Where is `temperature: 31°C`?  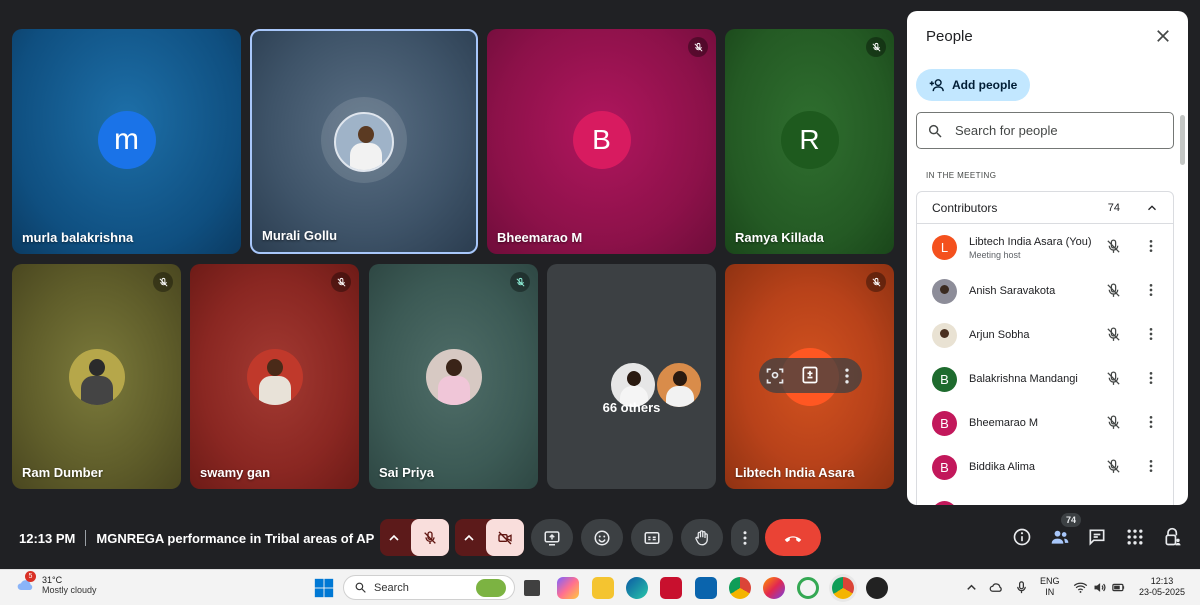 temperature: 31°C is located at coordinates (52, 580).